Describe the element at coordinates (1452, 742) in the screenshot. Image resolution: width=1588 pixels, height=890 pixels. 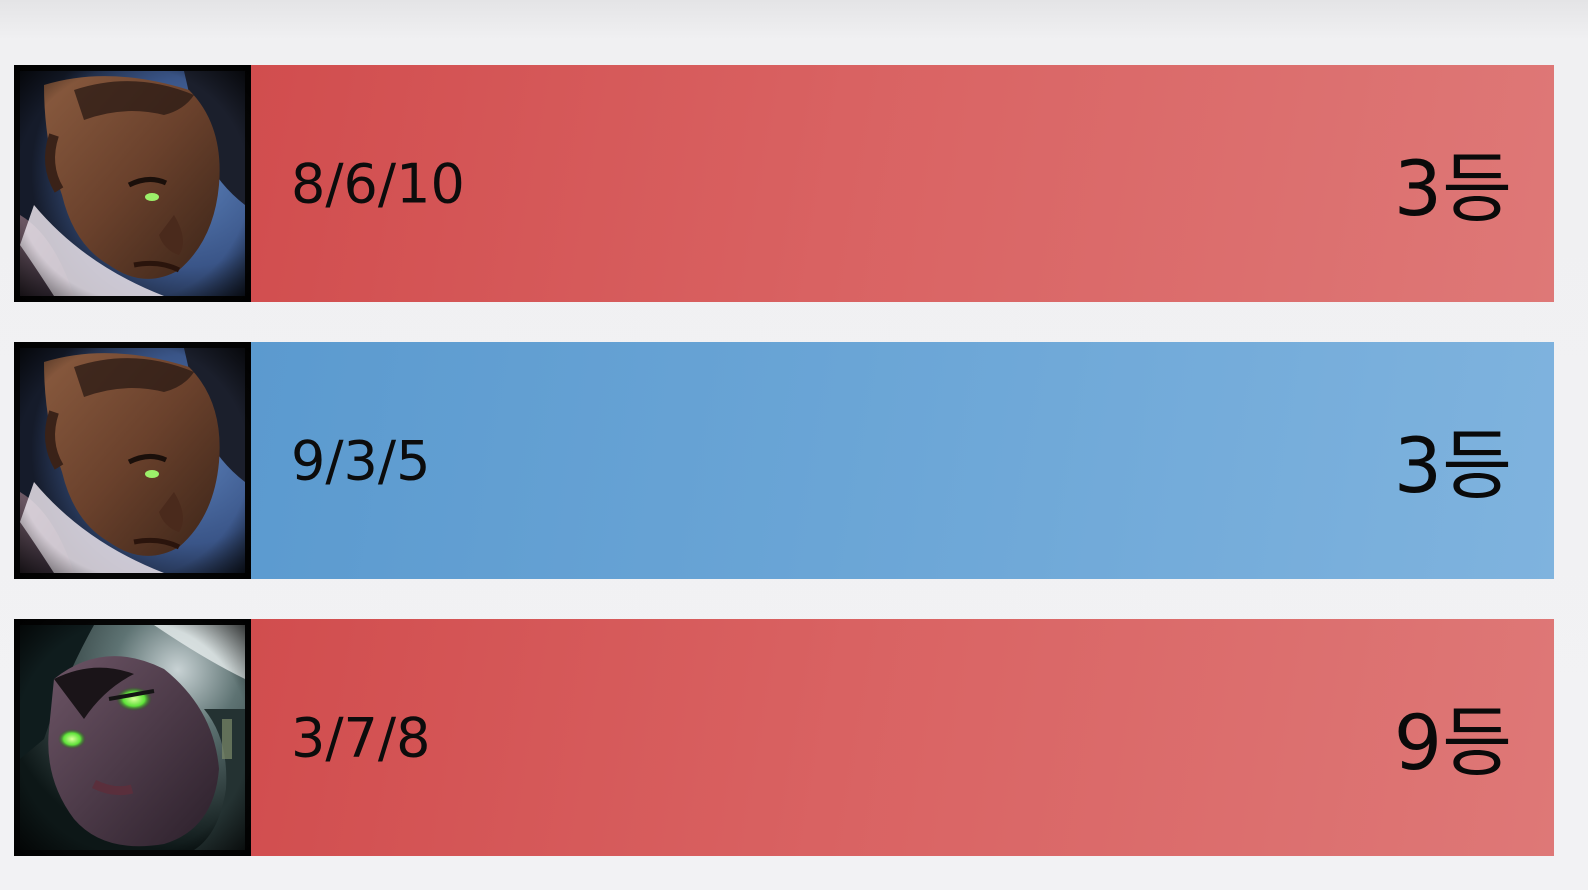
I see `rank-text: 9등` at that location.